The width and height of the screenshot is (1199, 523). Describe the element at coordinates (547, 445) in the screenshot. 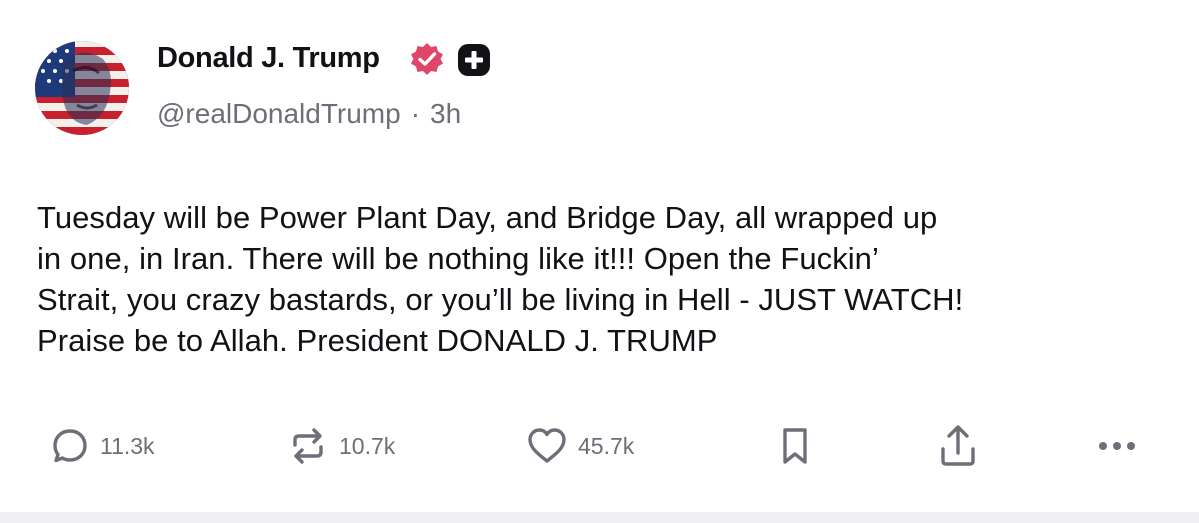

I see `heart-icon` at that location.